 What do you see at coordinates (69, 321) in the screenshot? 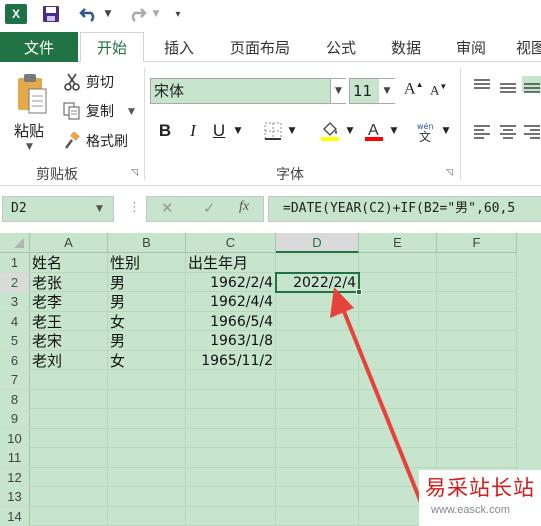
I see `cell-a4: 老王` at bounding box center [69, 321].